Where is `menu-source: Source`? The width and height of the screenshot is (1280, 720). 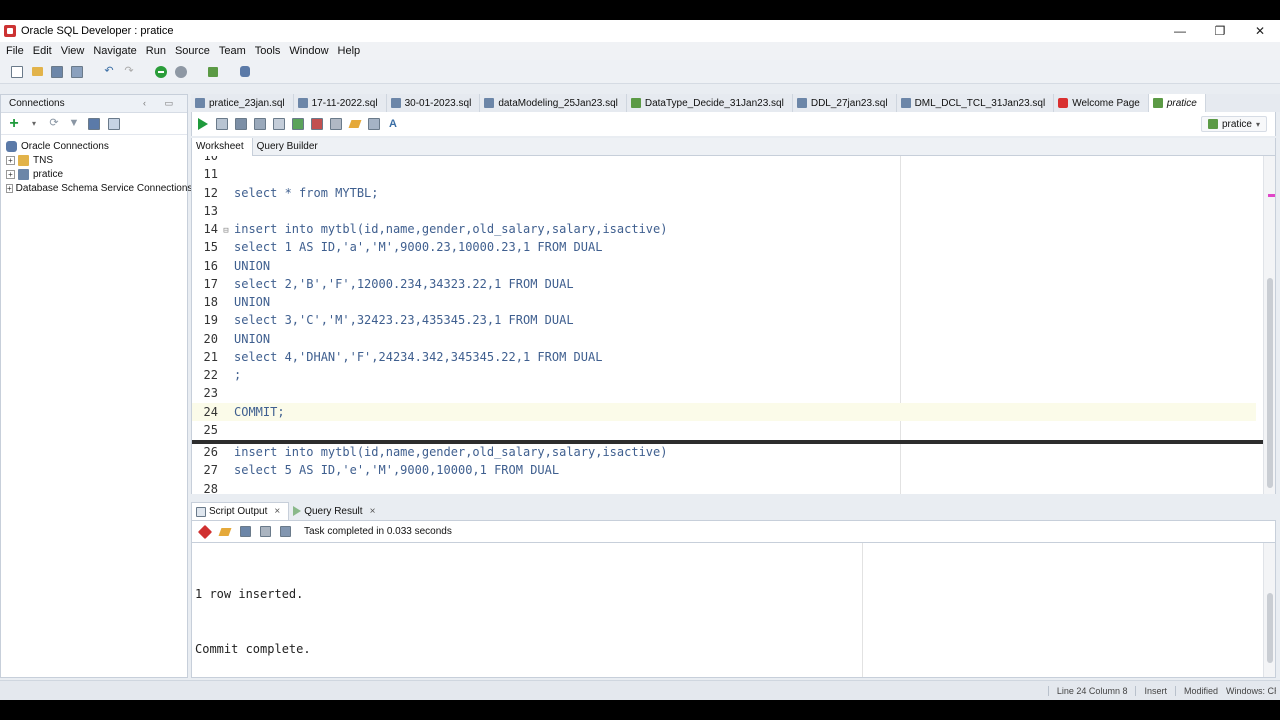 menu-source: Source is located at coordinates (195, 51).